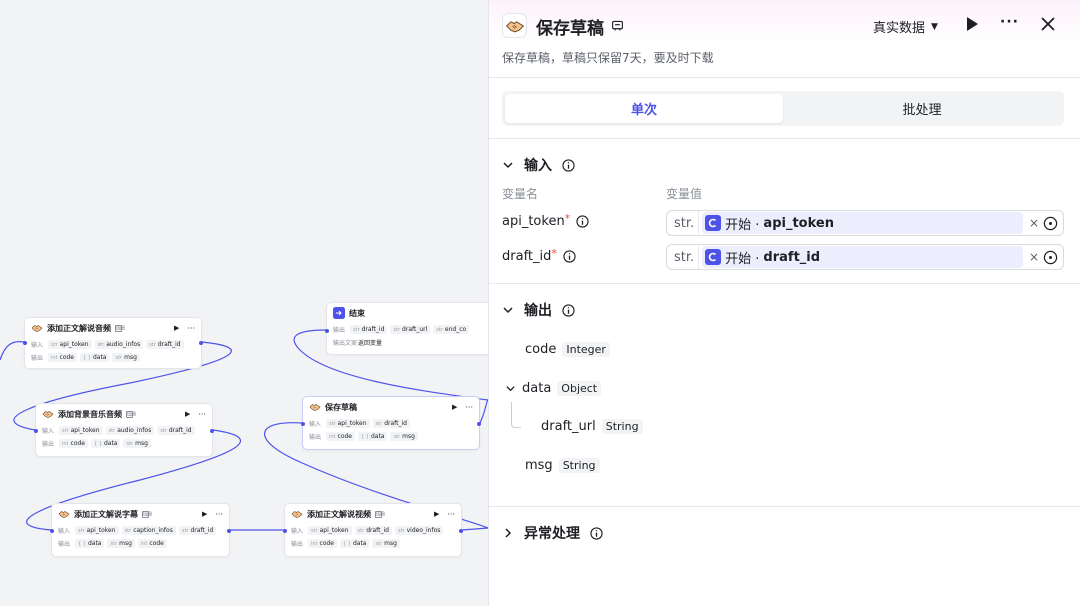 This screenshot has width=1080, height=606. What do you see at coordinates (520, 194) in the screenshot?
I see `column-header-name: 变量名` at bounding box center [520, 194].